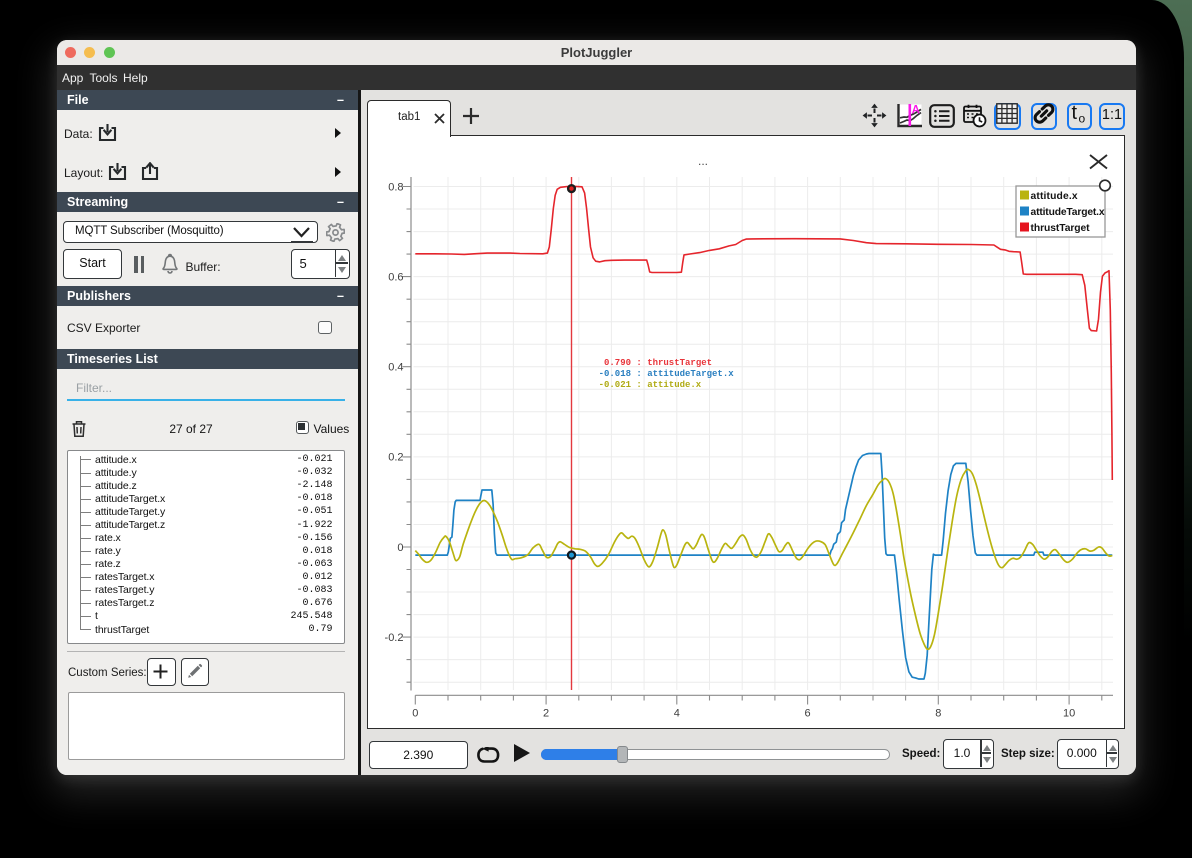 Image resolution: width=1192 pixels, height=858 pixels. Describe the element at coordinates (395, 278) in the screenshot. I see `svg-text: 0.6` at that location.